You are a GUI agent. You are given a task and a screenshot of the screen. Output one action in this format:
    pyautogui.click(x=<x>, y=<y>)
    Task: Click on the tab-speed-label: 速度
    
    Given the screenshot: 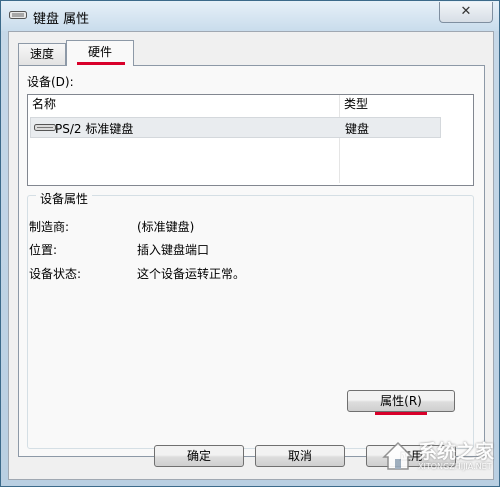 What is the action you would take?
    pyautogui.click(x=41, y=54)
    